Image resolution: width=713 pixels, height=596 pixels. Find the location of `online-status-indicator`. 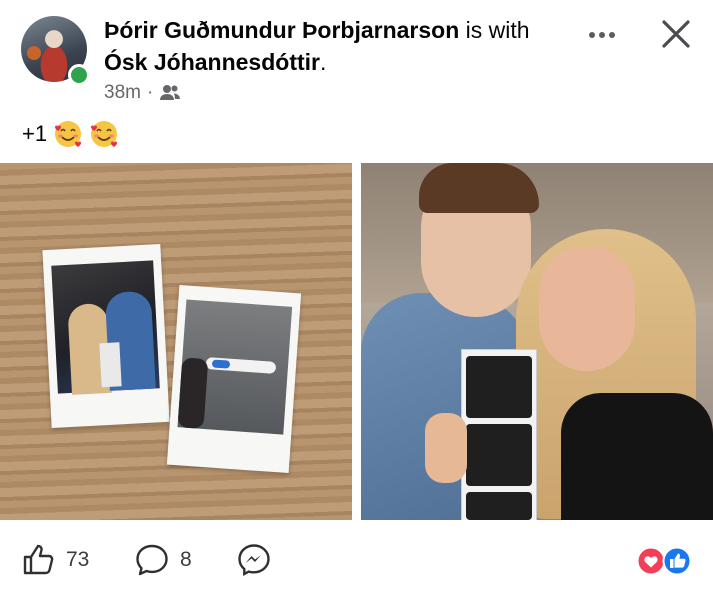

online-status-indicator is located at coordinates (79, 75).